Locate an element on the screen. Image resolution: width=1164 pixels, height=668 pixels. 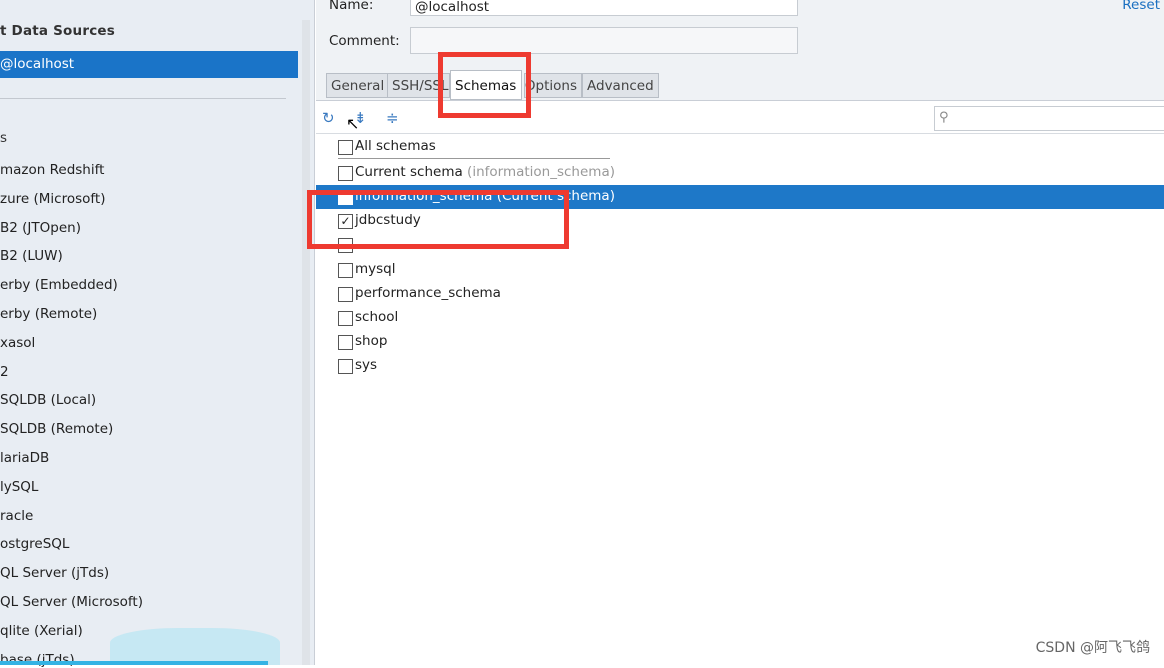
collapse-all-icon: ≑ is located at coordinates (392, 118).